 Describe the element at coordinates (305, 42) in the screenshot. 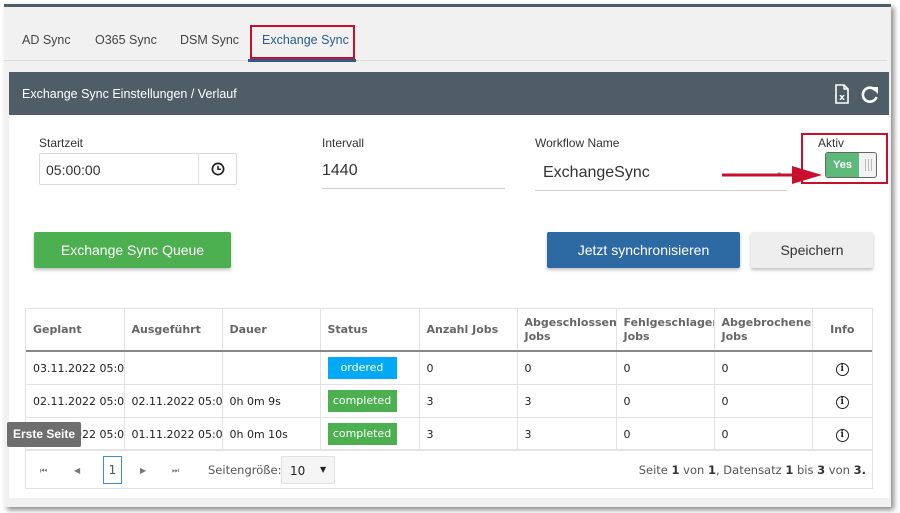

I see `tab-exchange-sync: Exchange Sync` at that location.